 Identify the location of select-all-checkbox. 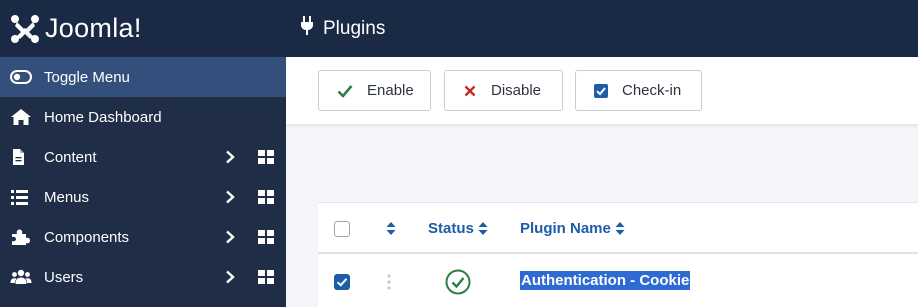
(342, 229).